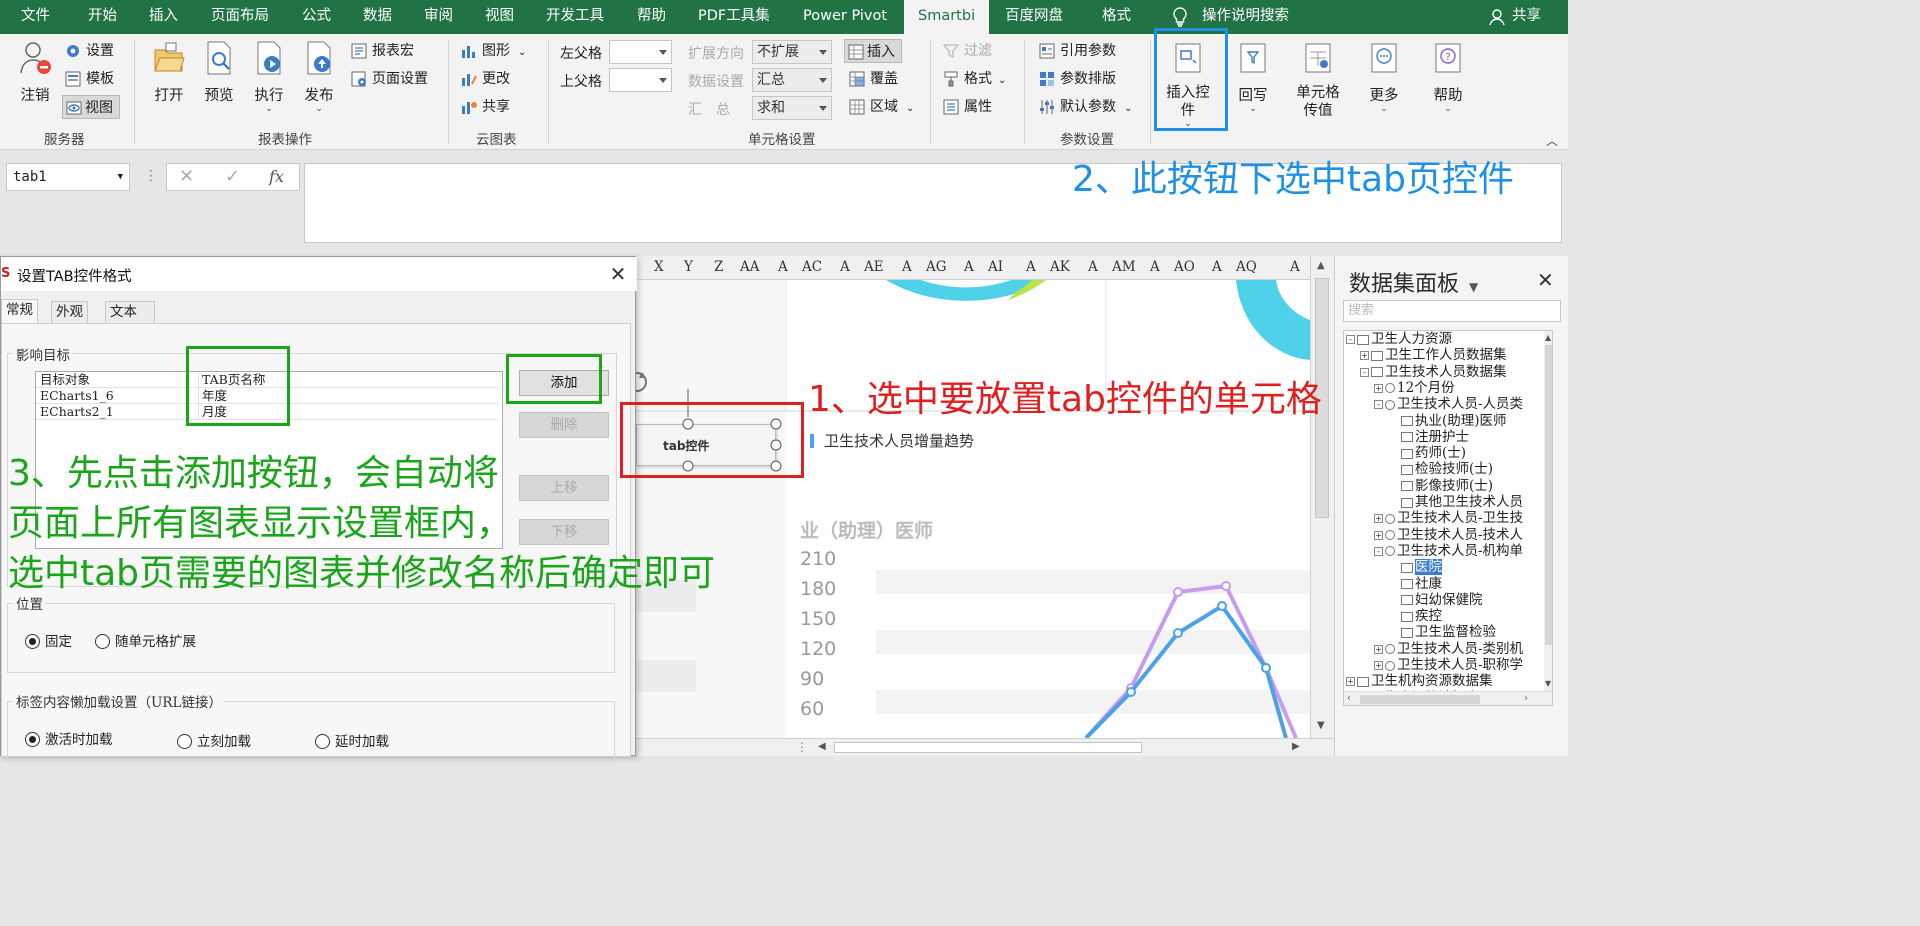 The width and height of the screenshot is (1920, 926). Describe the element at coordinates (873, 51) in the screenshot. I see `insert-mode-button: 插入` at that location.